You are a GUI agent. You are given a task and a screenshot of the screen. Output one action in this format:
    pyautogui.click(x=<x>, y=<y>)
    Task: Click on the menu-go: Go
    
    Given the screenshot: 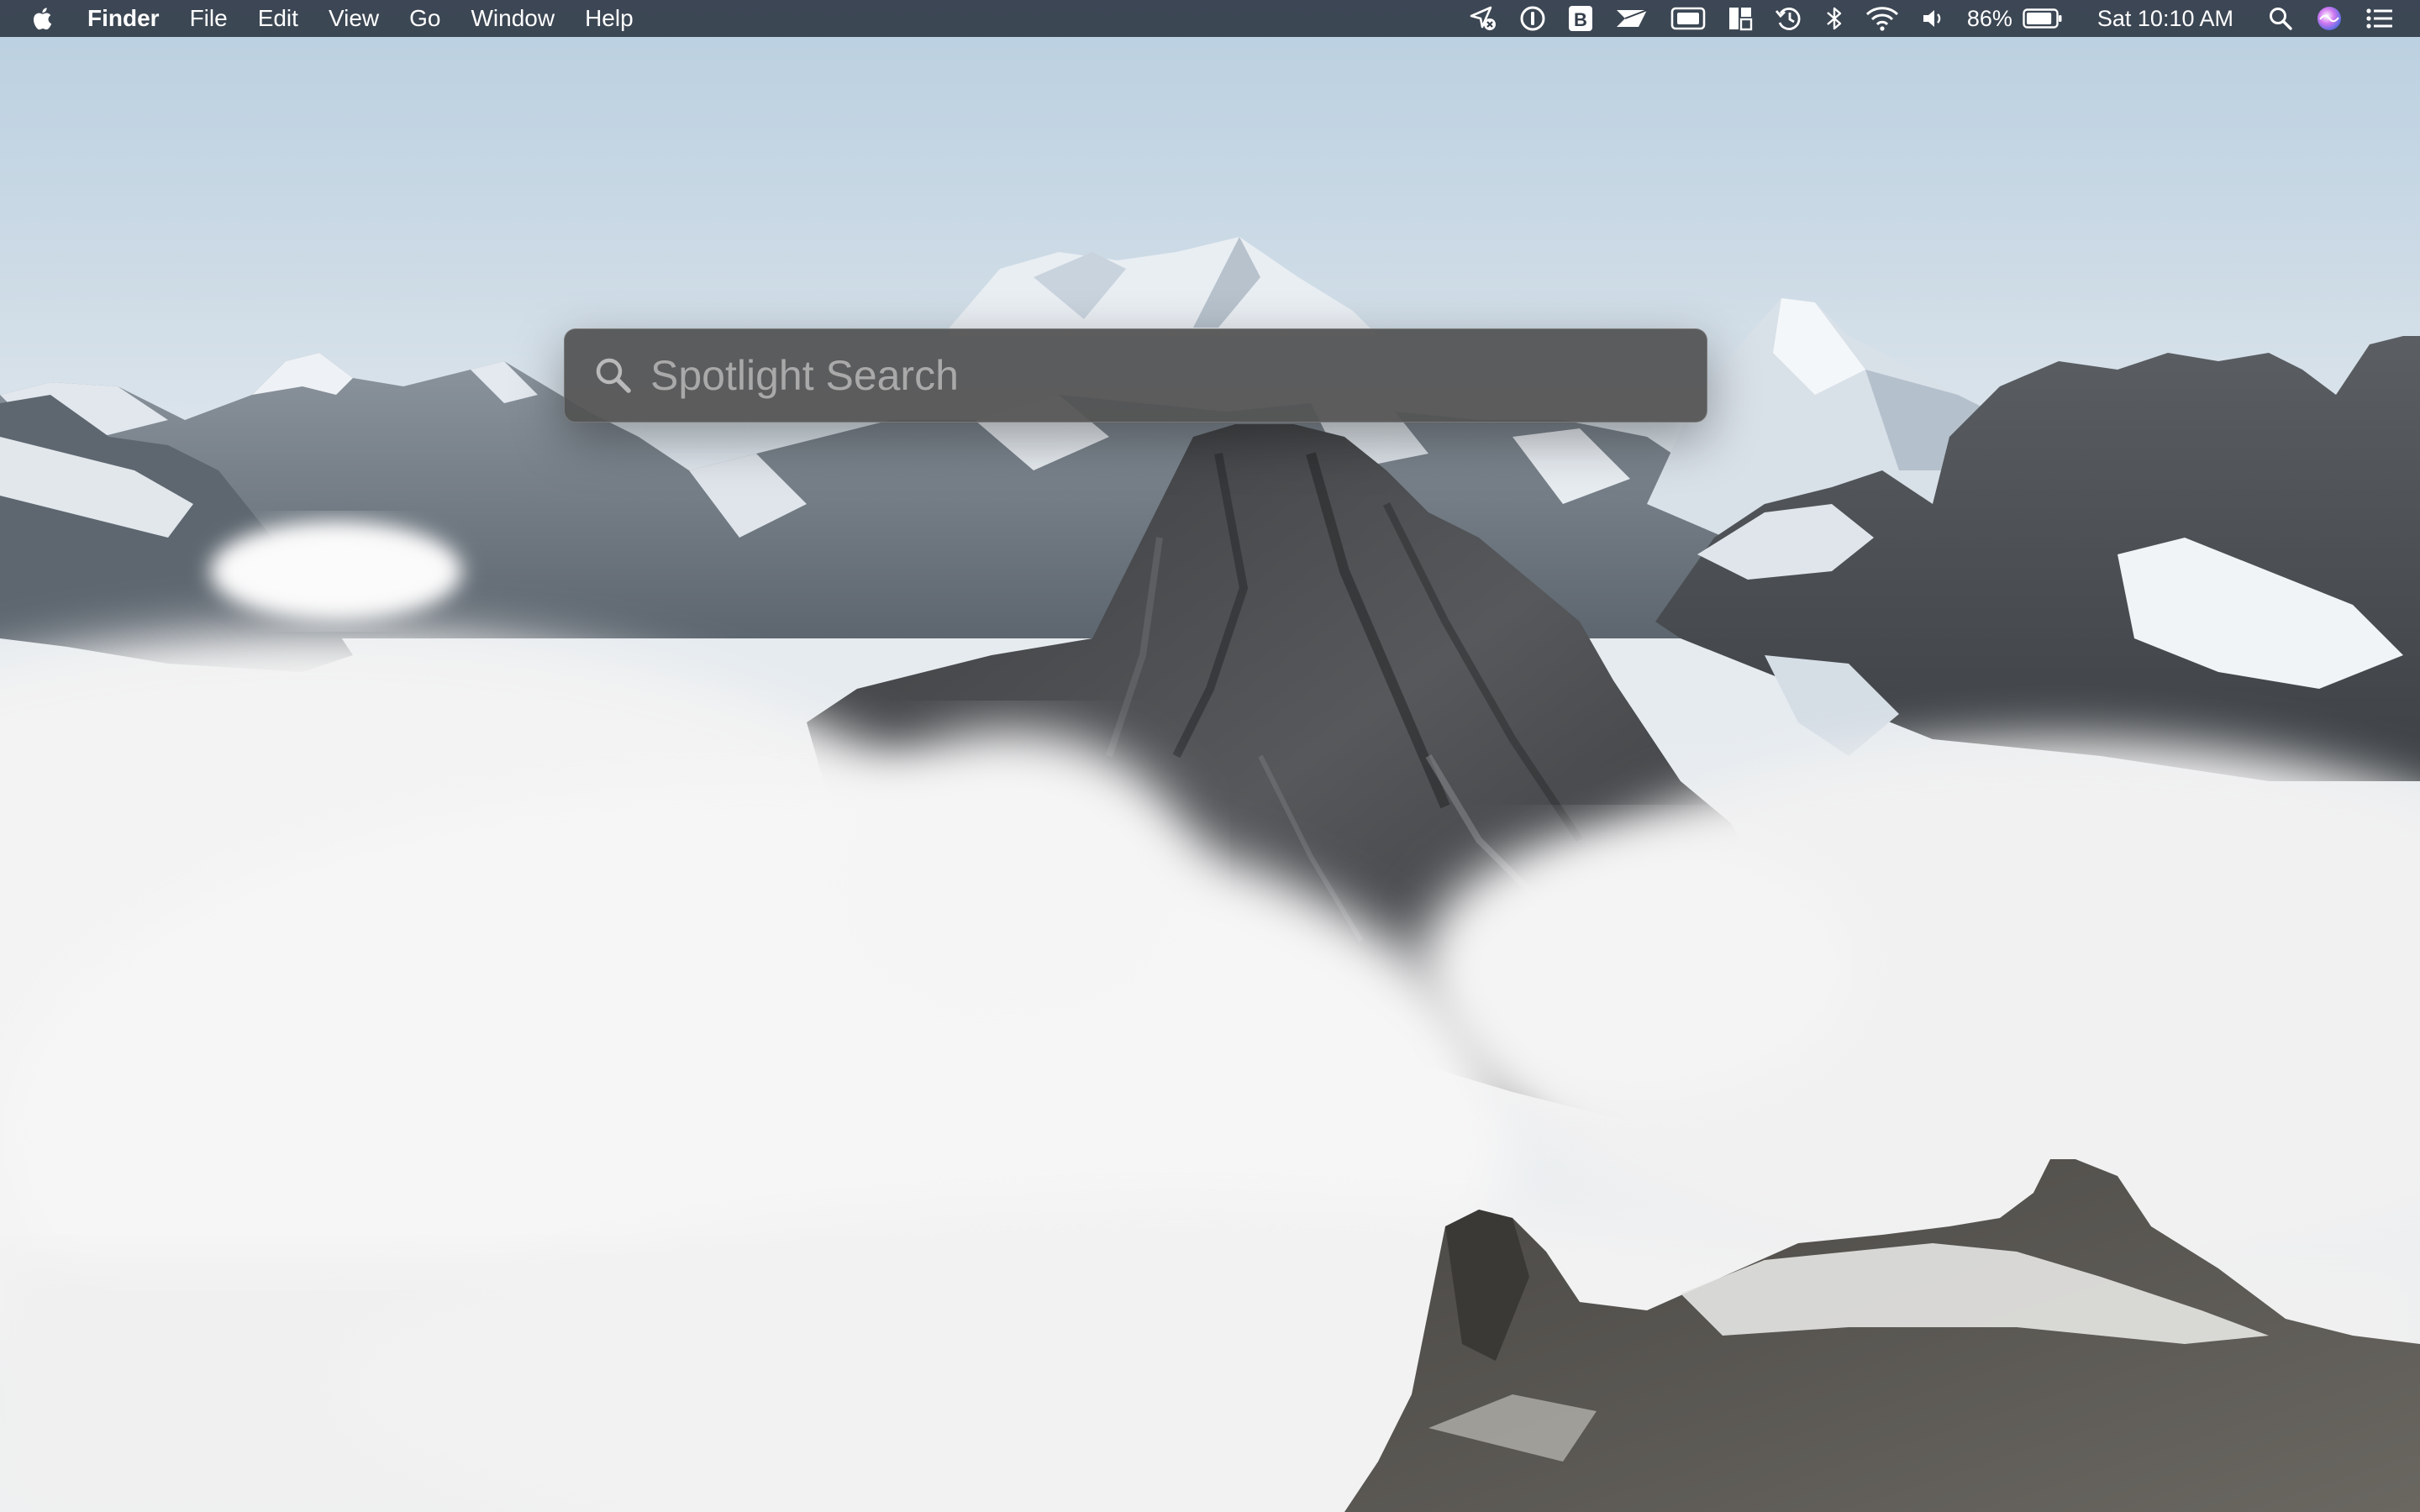 What is the action you would take?
    pyautogui.click(x=424, y=18)
    